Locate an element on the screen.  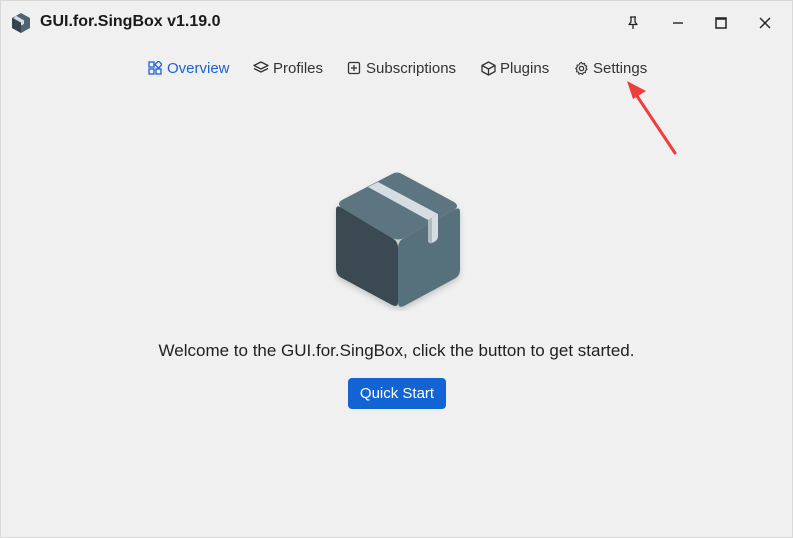
layers-icon is located at coordinates (261, 68).